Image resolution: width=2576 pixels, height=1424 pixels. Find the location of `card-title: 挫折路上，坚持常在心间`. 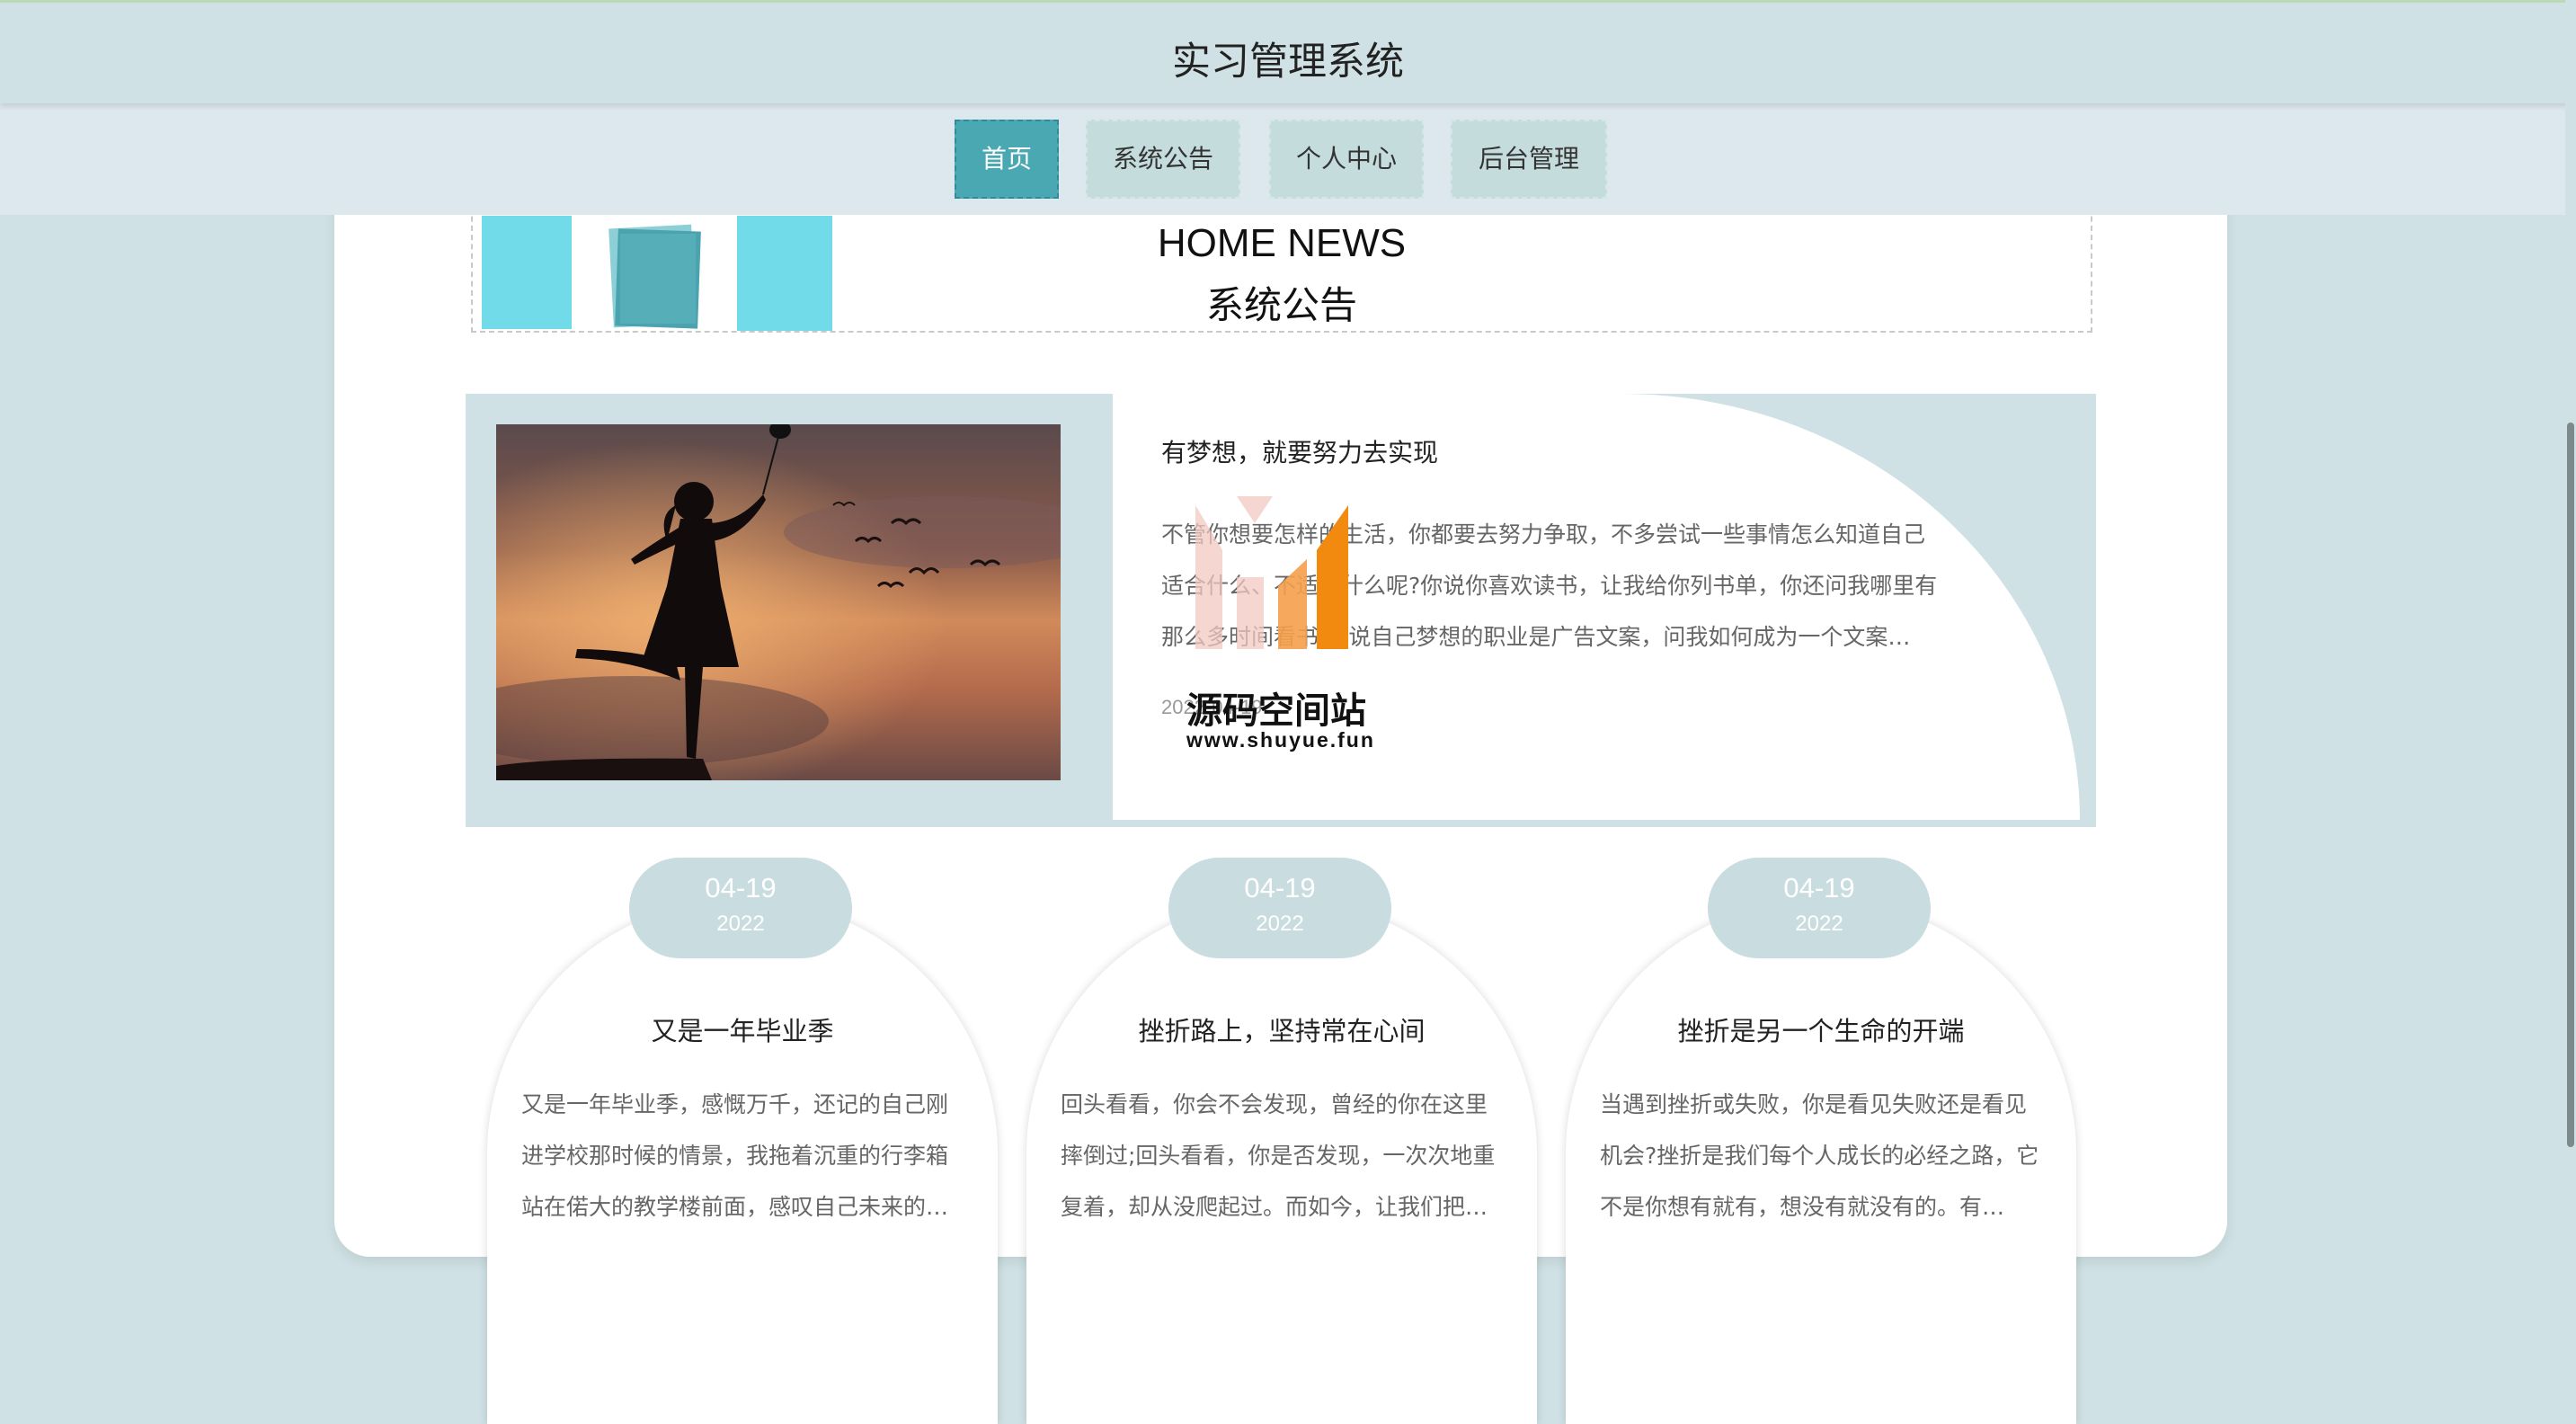

card-title: 挫折路上，坚持常在心间 is located at coordinates (1281, 1029).